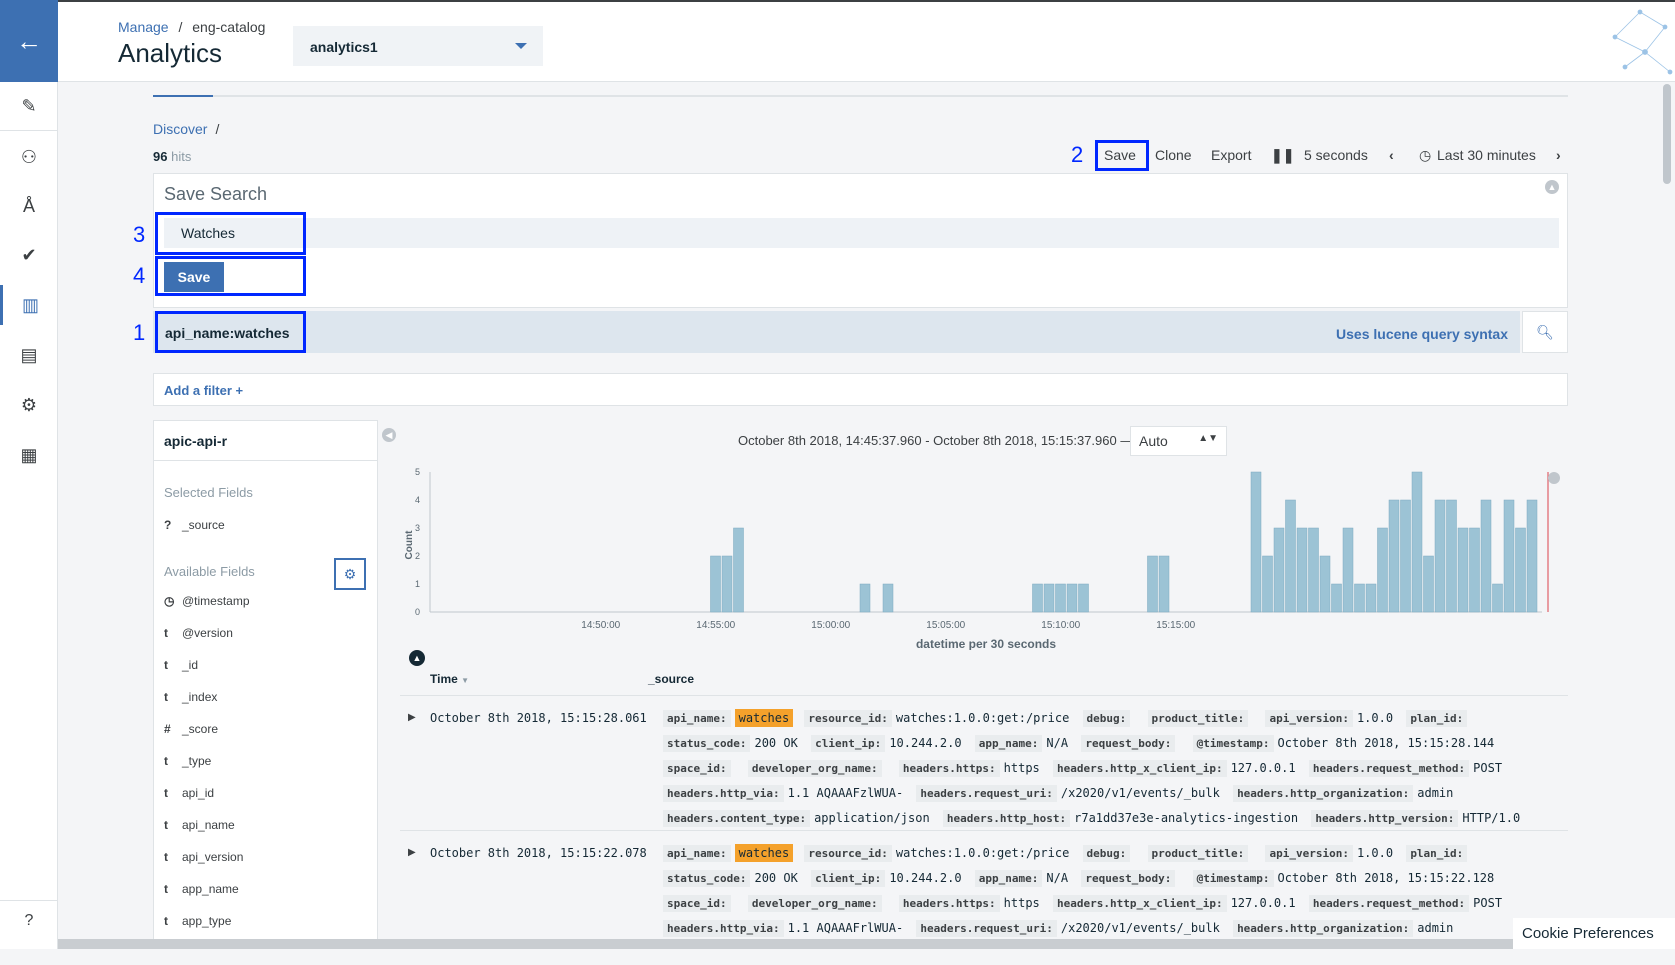  What do you see at coordinates (776, 743) in the screenshot?
I see `source-value: 200 OK` at bounding box center [776, 743].